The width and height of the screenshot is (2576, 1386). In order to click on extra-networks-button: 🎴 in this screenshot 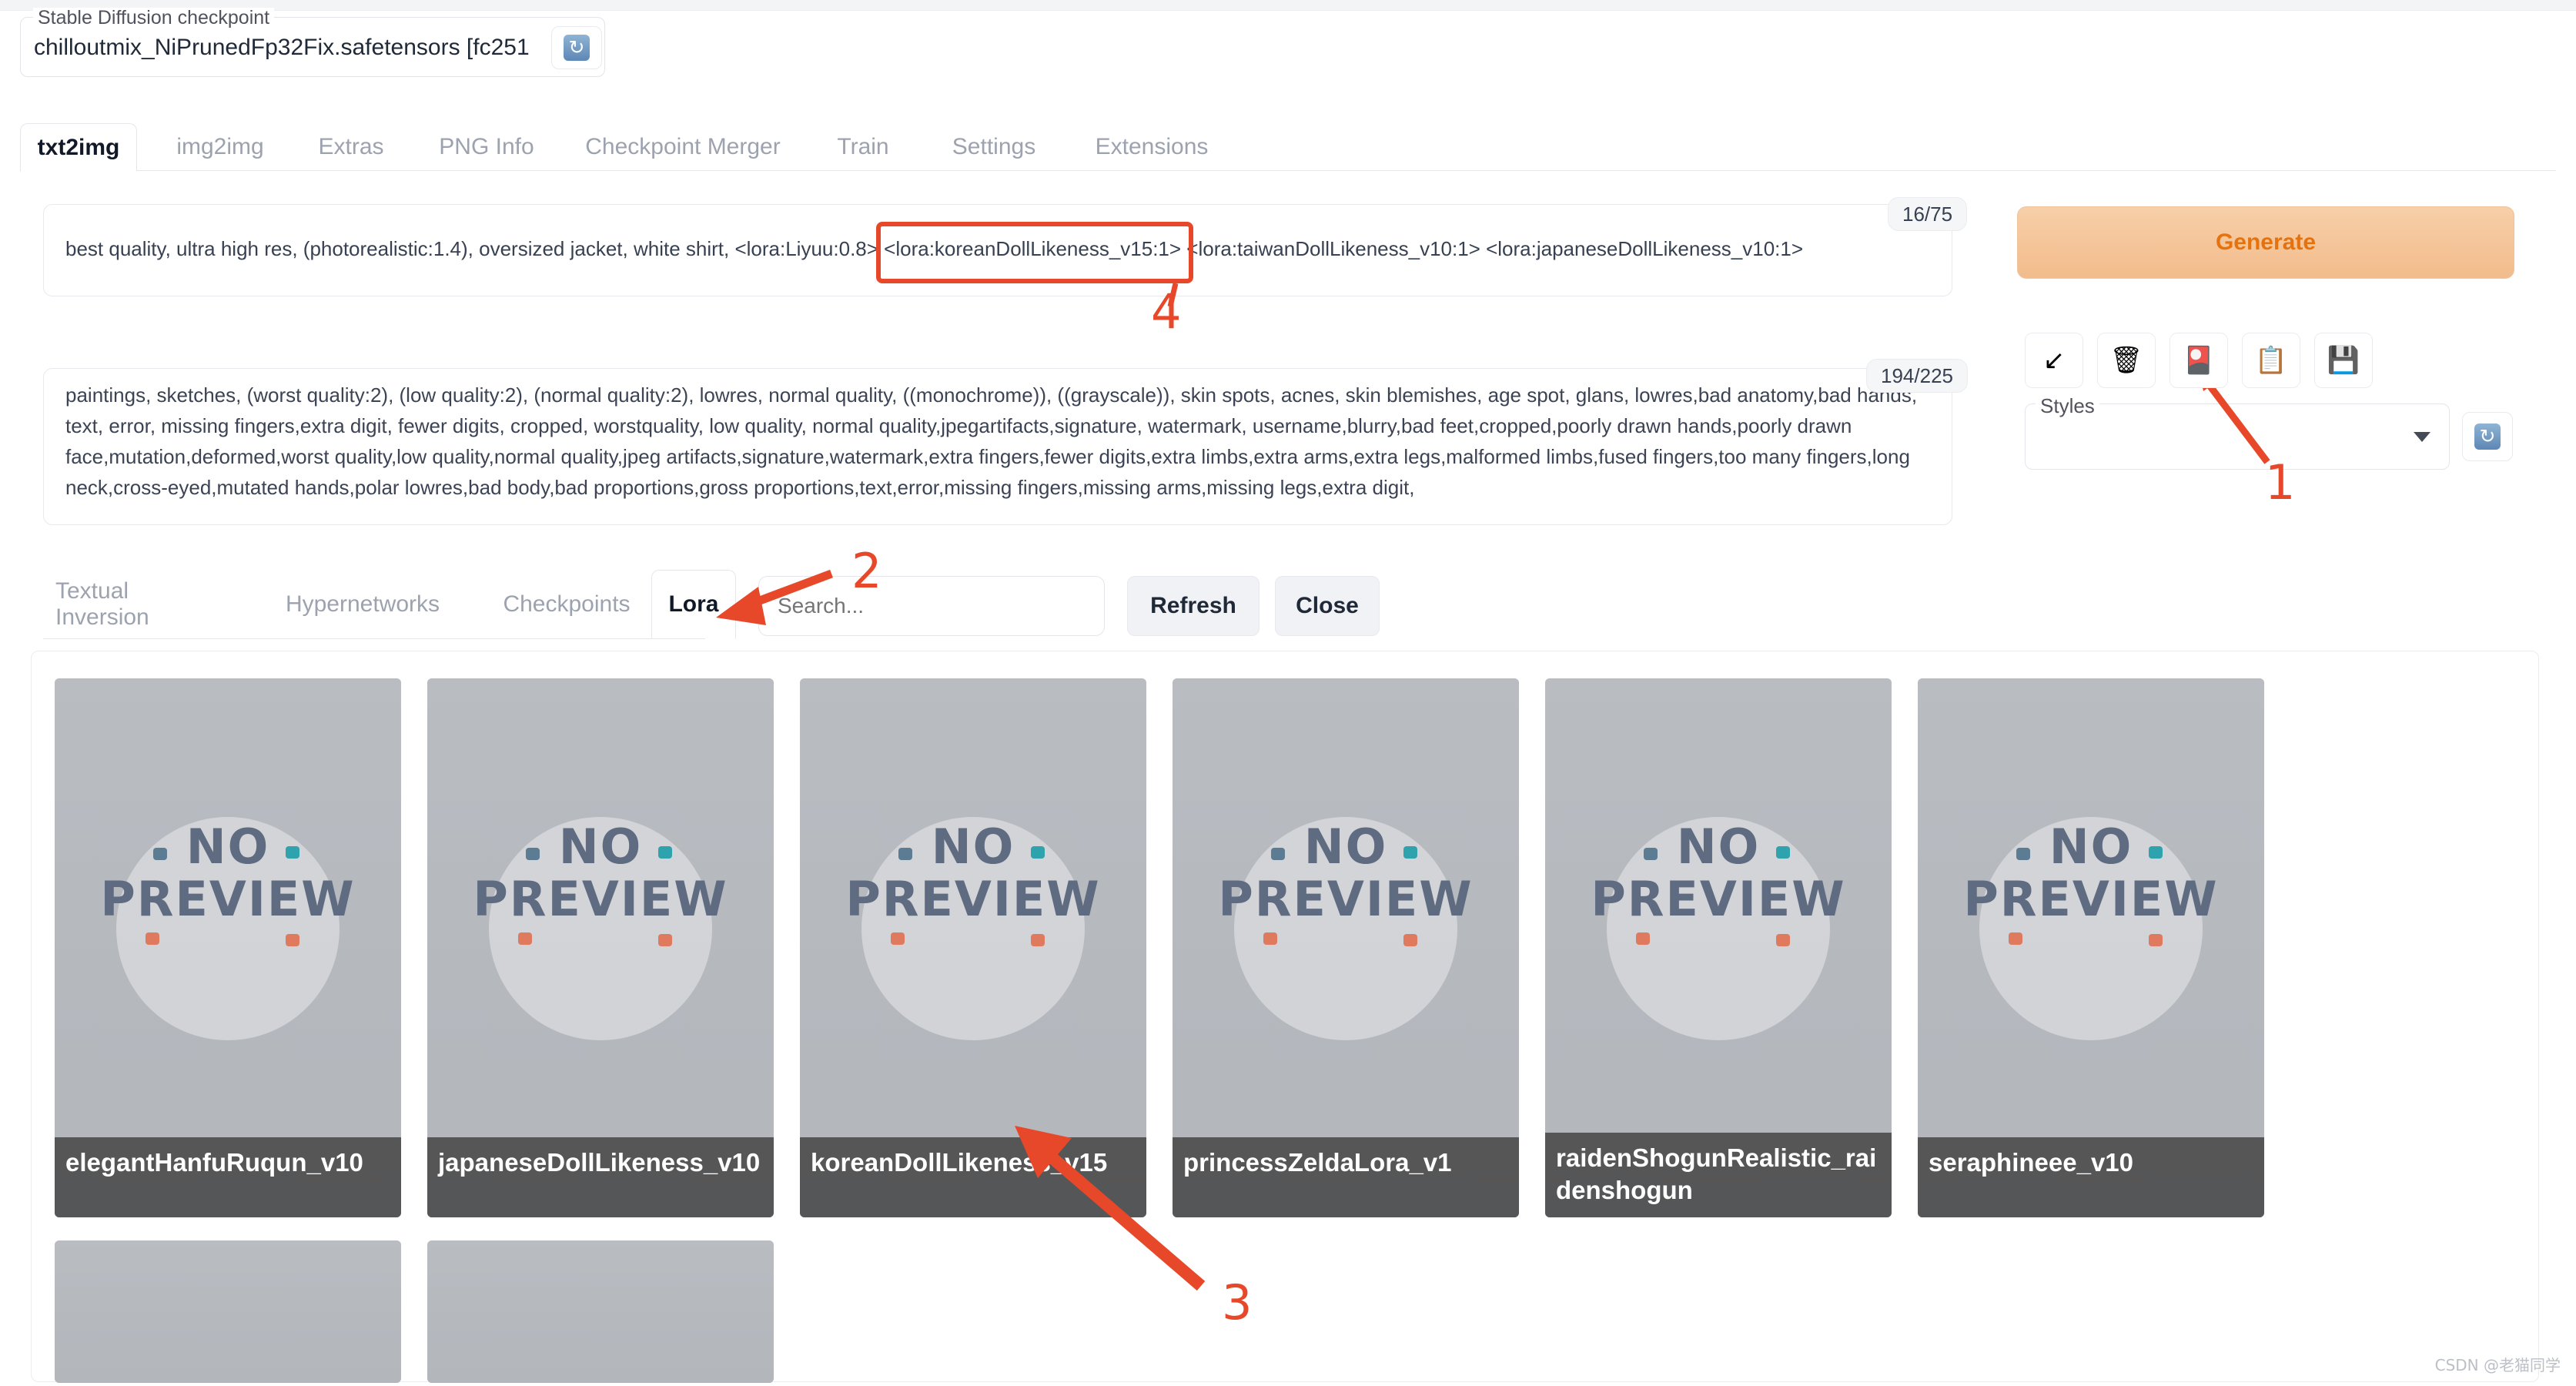, I will do `click(2199, 360)`.